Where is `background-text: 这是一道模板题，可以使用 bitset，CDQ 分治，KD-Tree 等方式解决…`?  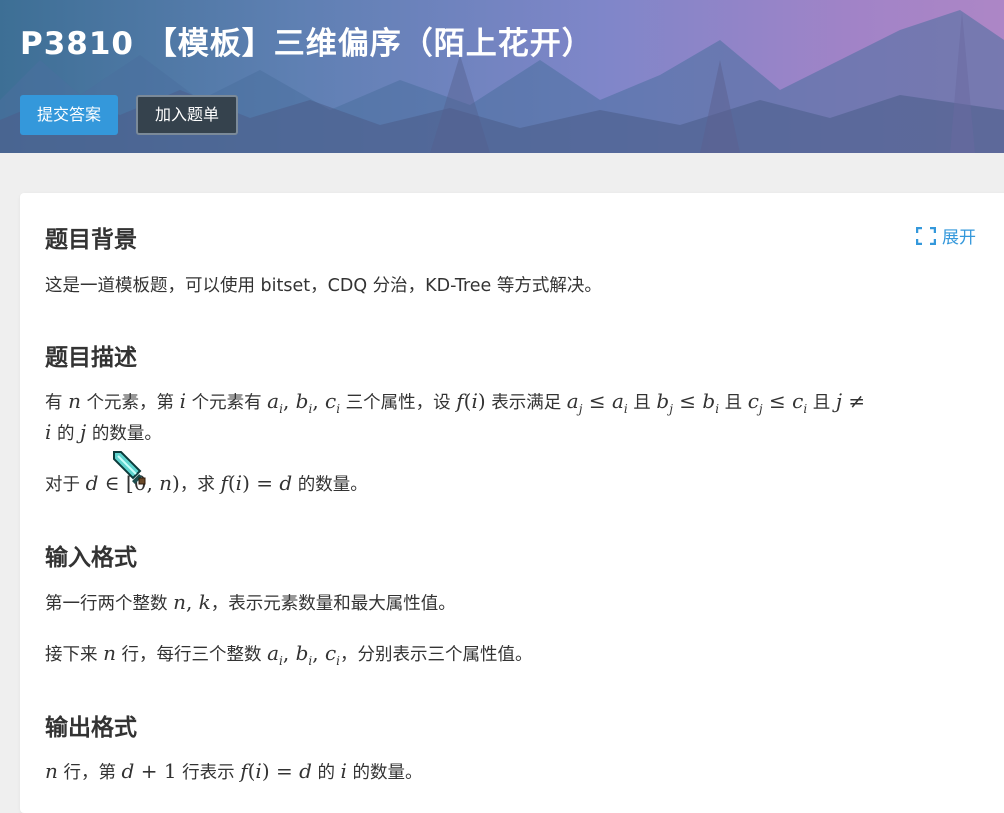
background-text: 这是一道模板题，可以使用 bitset，CDQ 分治，KD-Tree 等方式解决… is located at coordinates (323, 286).